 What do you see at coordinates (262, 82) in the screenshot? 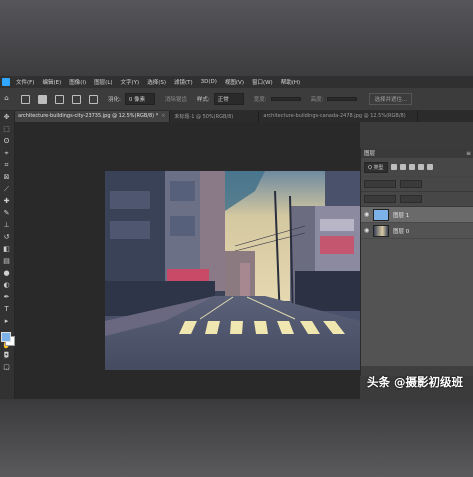
I see `menu-window: 窗口(W)` at bounding box center [262, 82].